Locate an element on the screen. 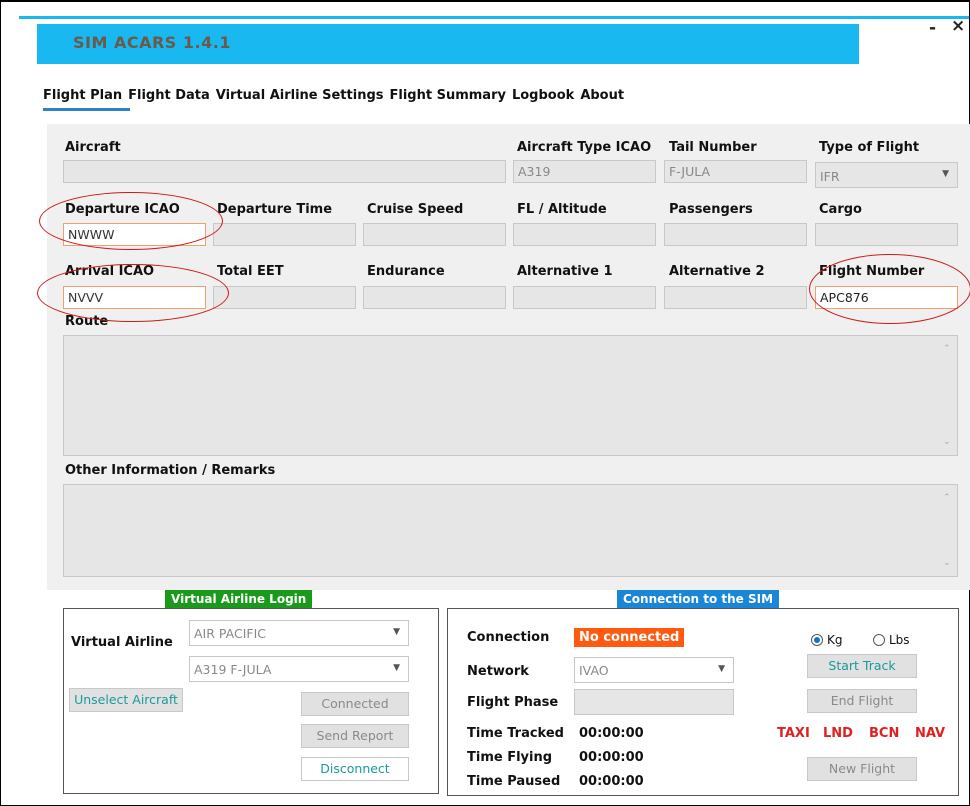 Image resolution: width=970 pixels, height=806 pixels. time-tracked-value: 00:00:00 is located at coordinates (611, 733).